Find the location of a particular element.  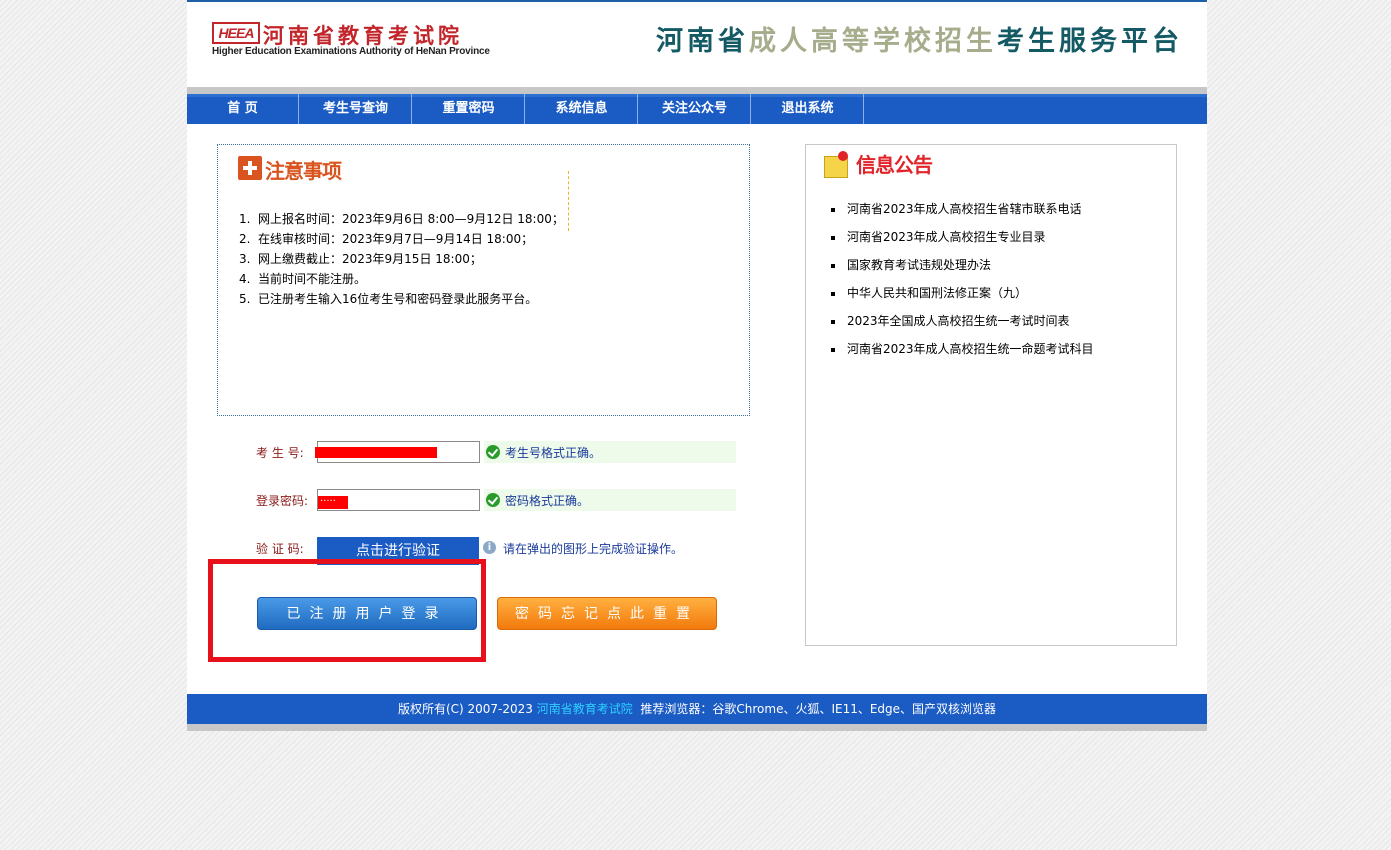

footer-browsers: 推荐浏览器：谷歌Chrome、火狐、IE11、Edge、国产双核浏览器 is located at coordinates (814, 709).